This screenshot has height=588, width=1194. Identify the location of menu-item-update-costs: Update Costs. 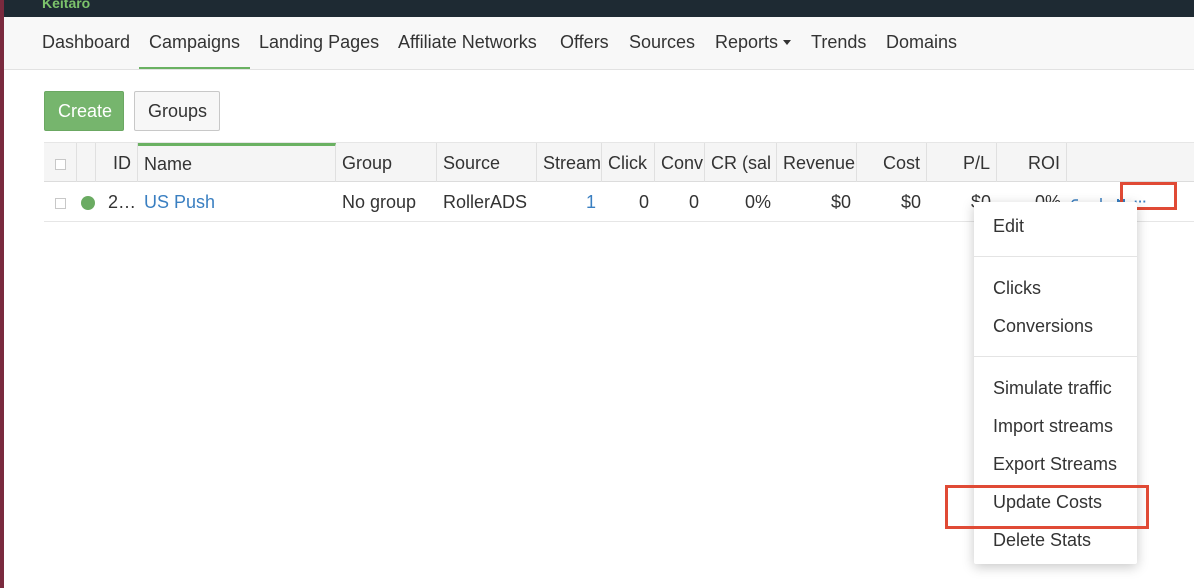
(1055, 502).